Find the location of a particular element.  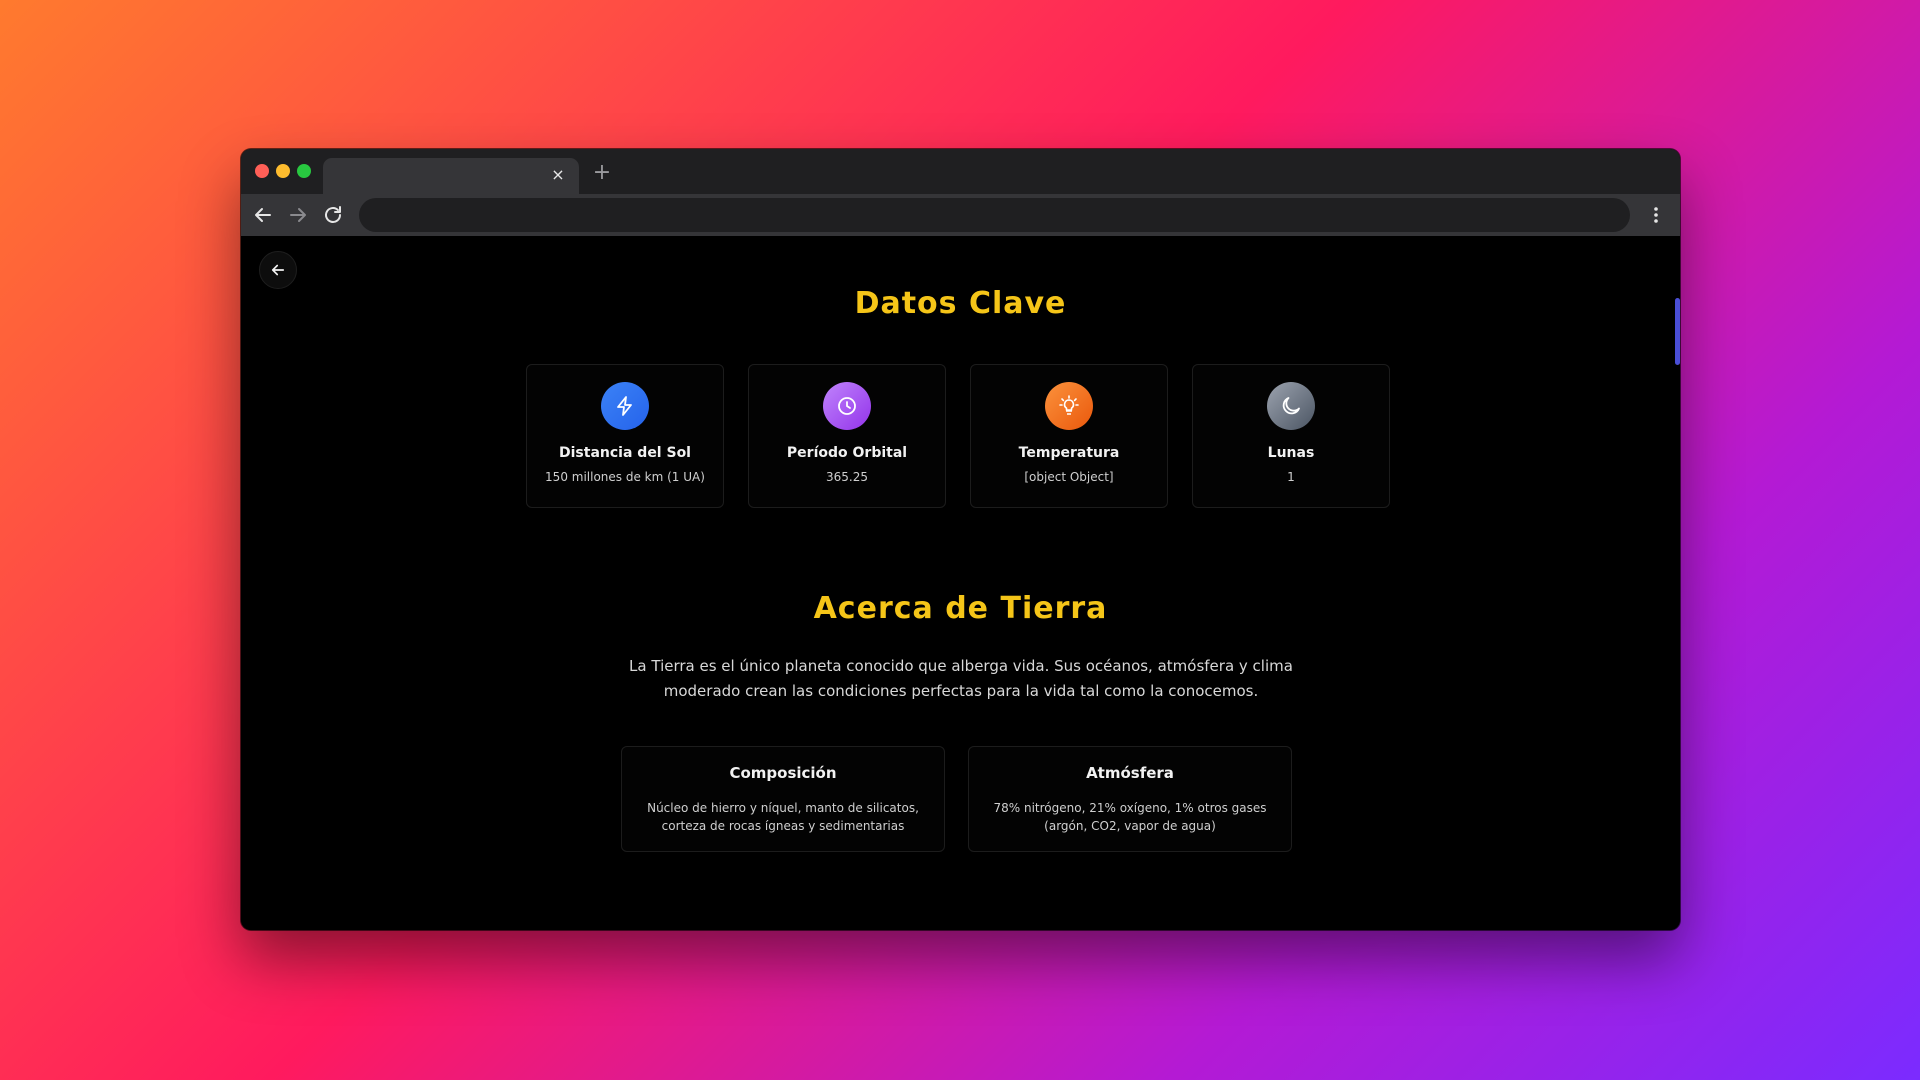

moon-icon is located at coordinates (1291, 406).